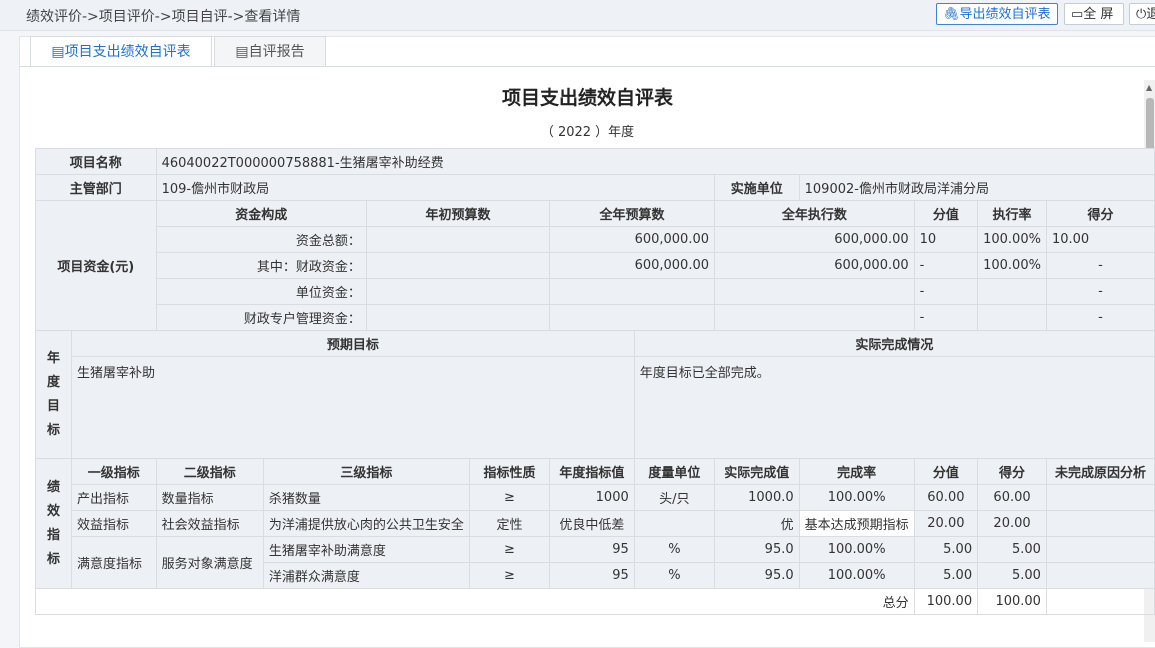 The height and width of the screenshot is (648, 1155). What do you see at coordinates (894, 343) in the screenshot?
I see `actual-result-header: 实际完成情况` at bounding box center [894, 343].